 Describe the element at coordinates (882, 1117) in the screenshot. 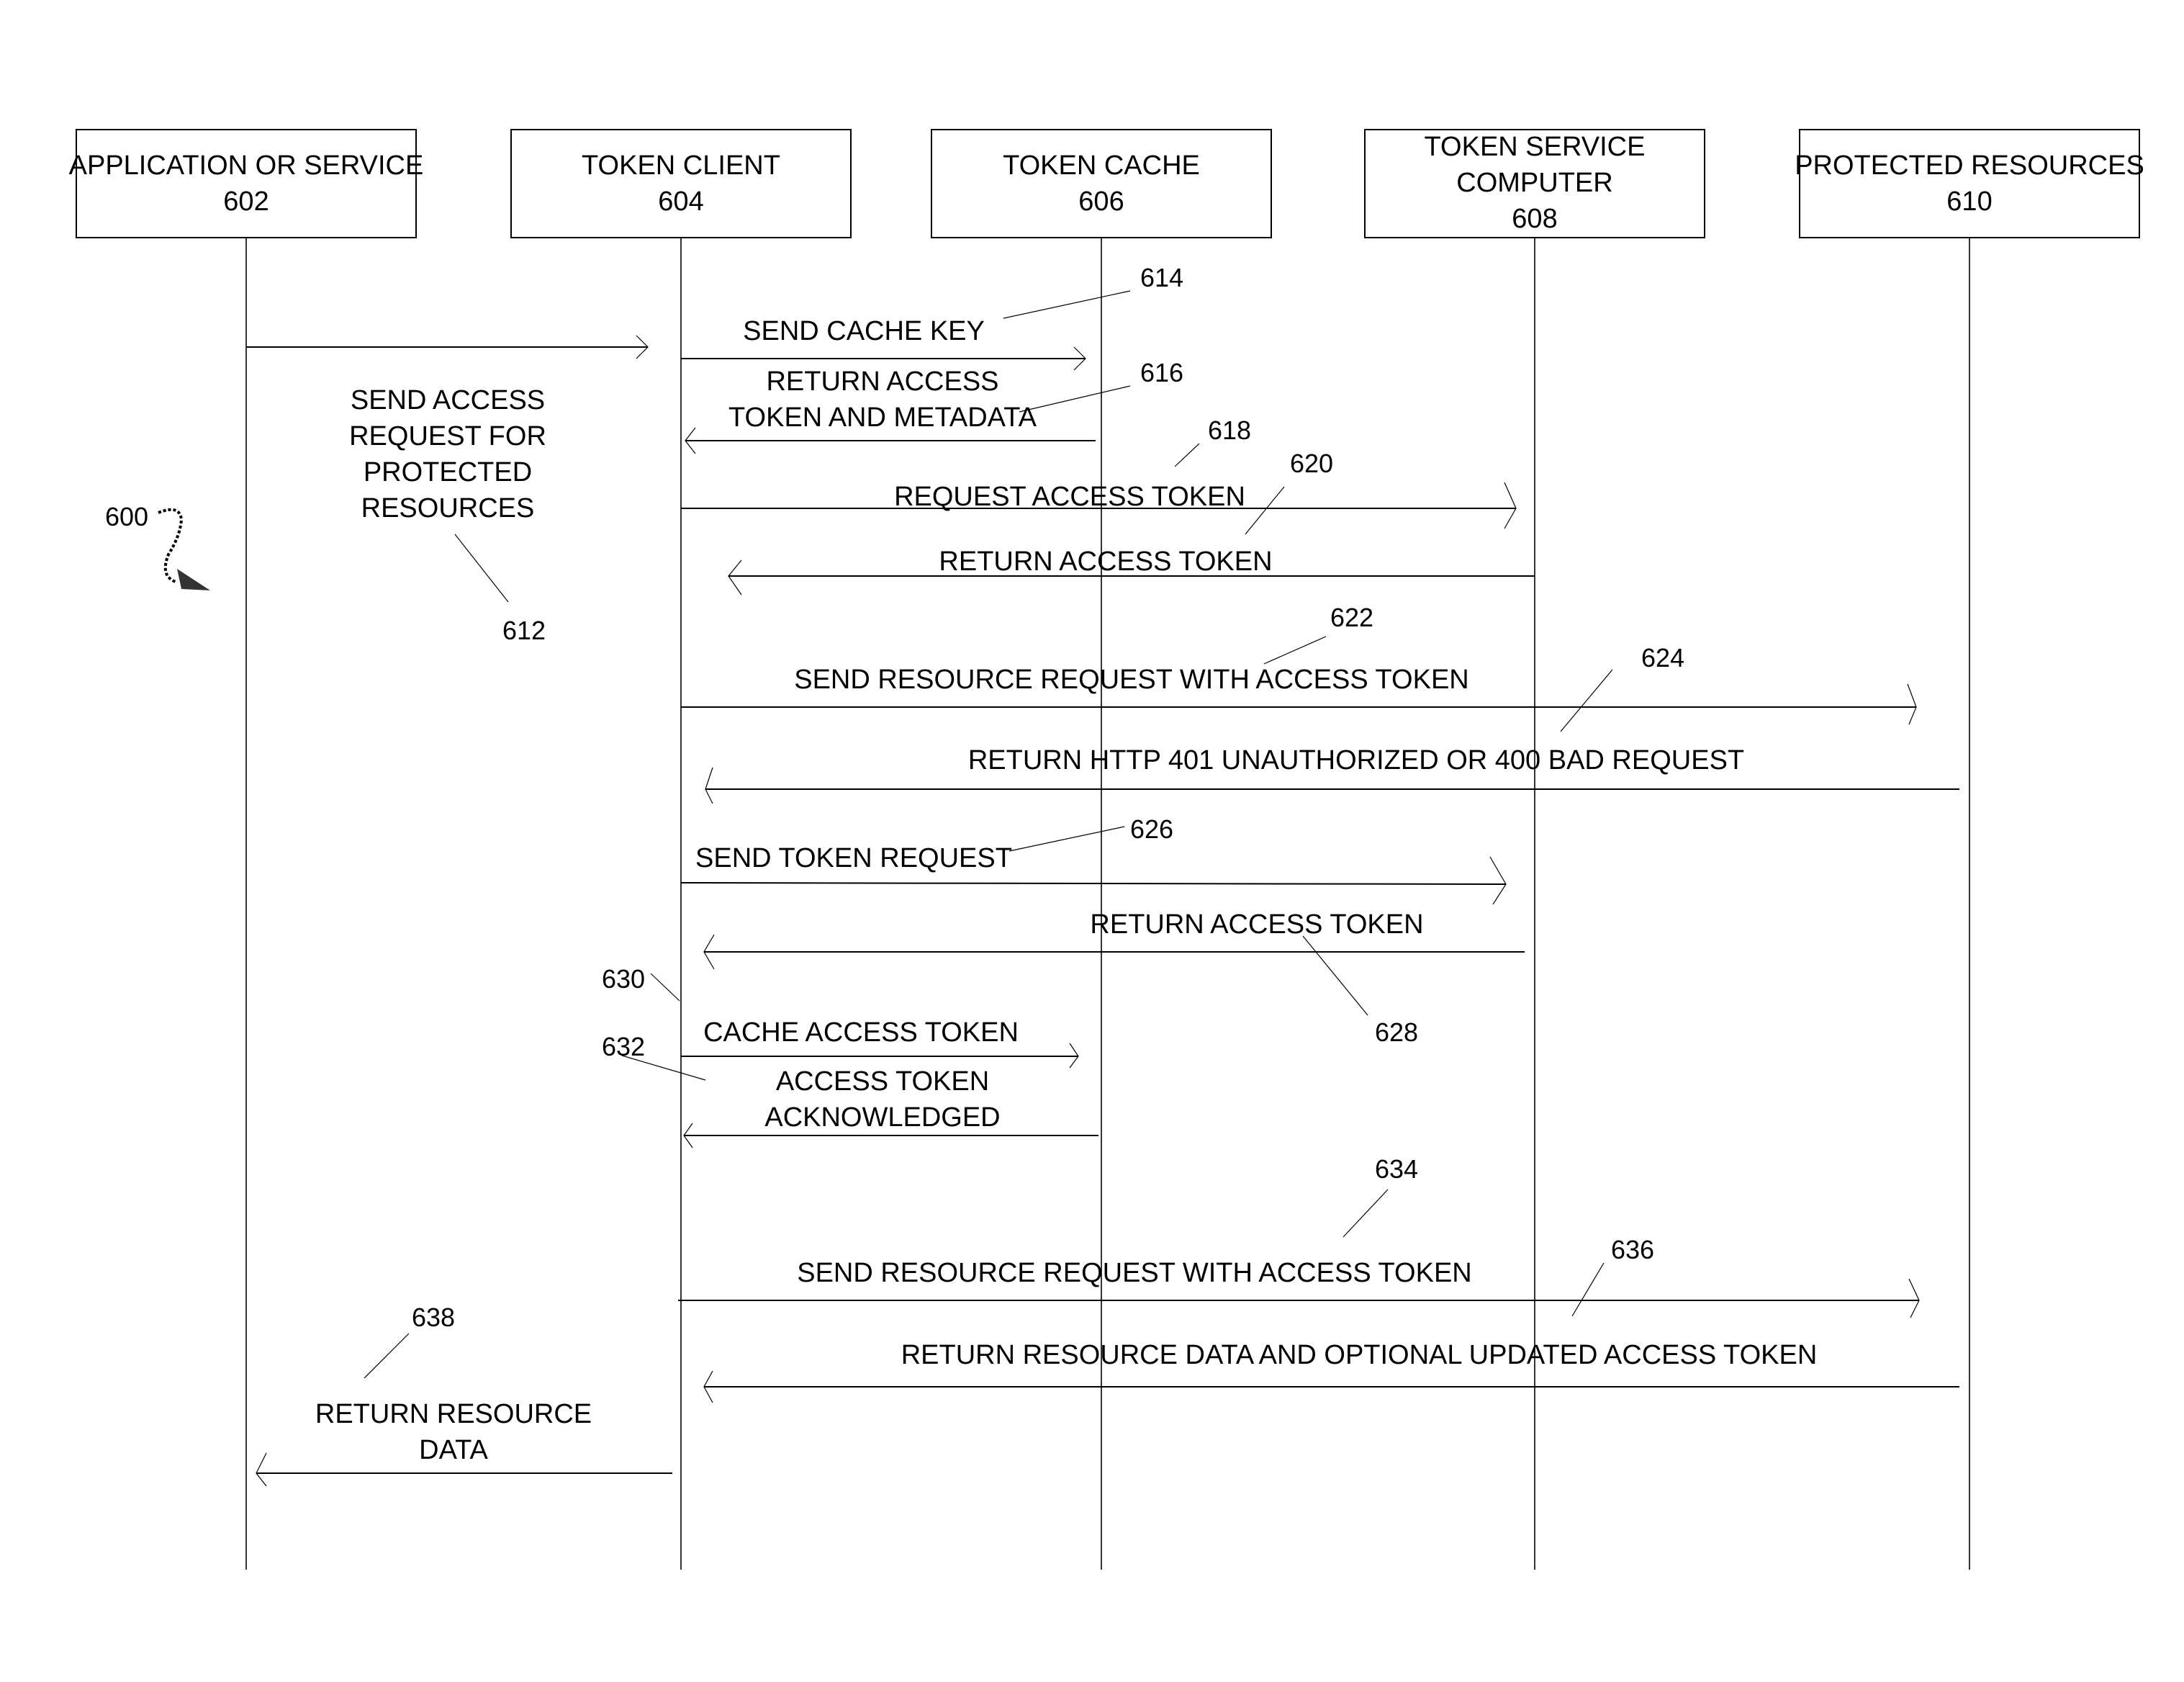

I see `message-label-line: ACKNOWLEDGED` at that location.